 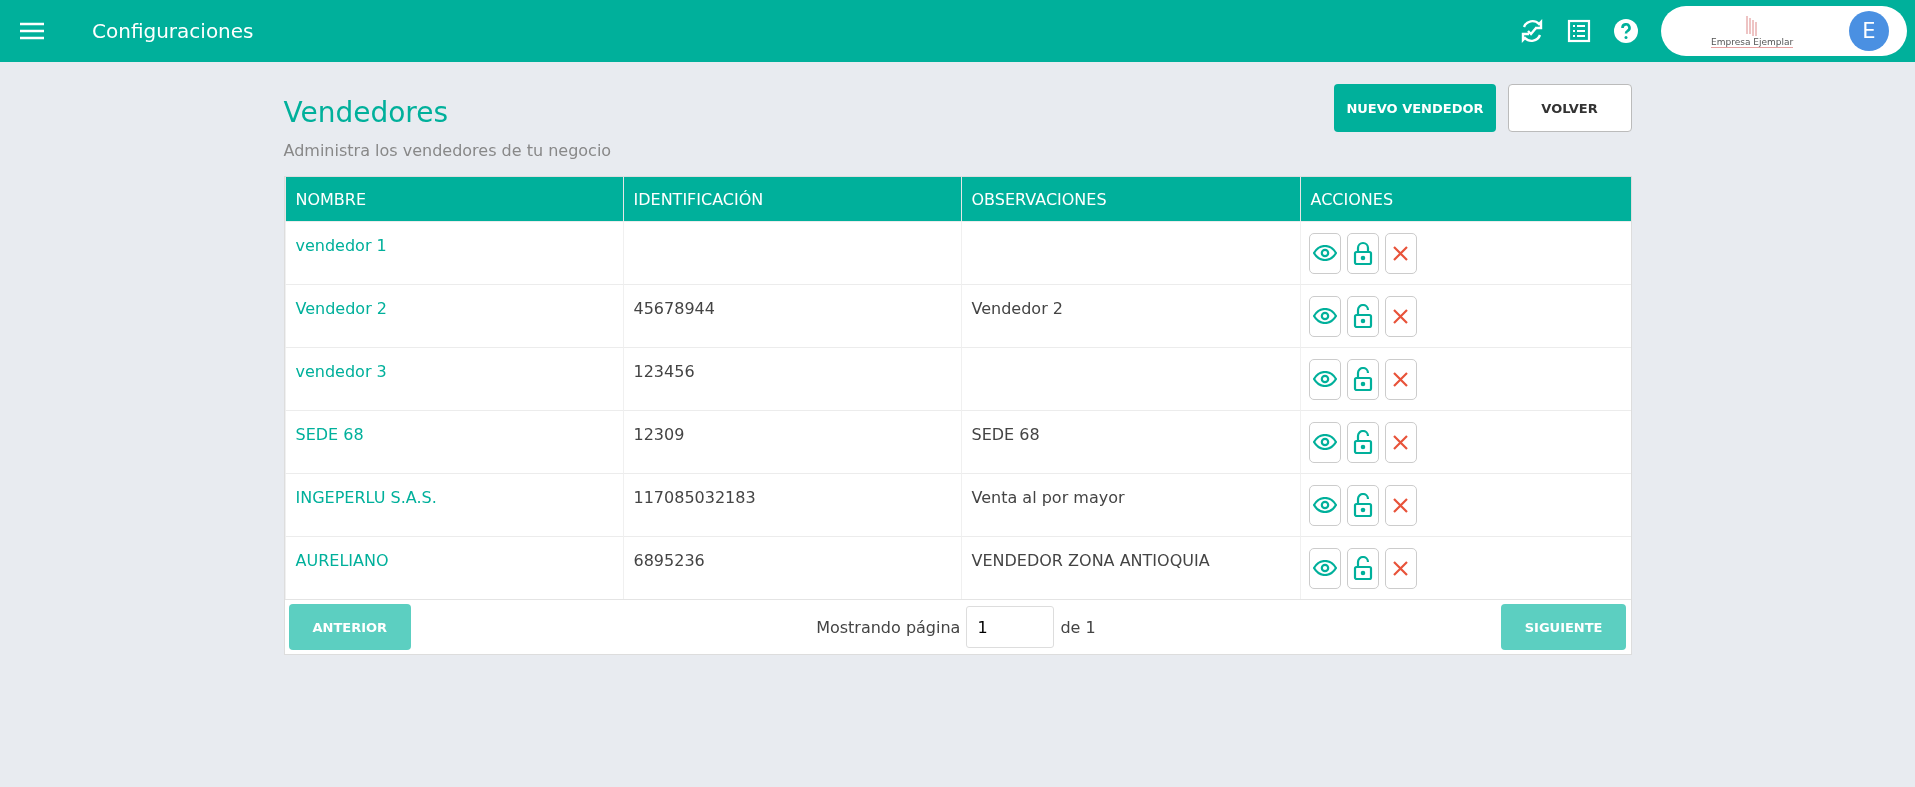 What do you see at coordinates (1465, 199) in the screenshot?
I see `column-header: ACCIONES` at bounding box center [1465, 199].